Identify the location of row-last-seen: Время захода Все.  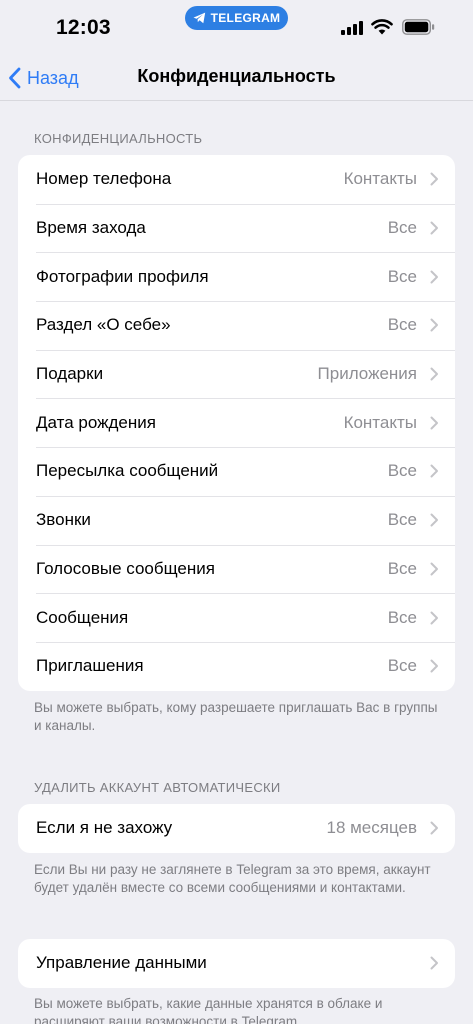
(236, 228).